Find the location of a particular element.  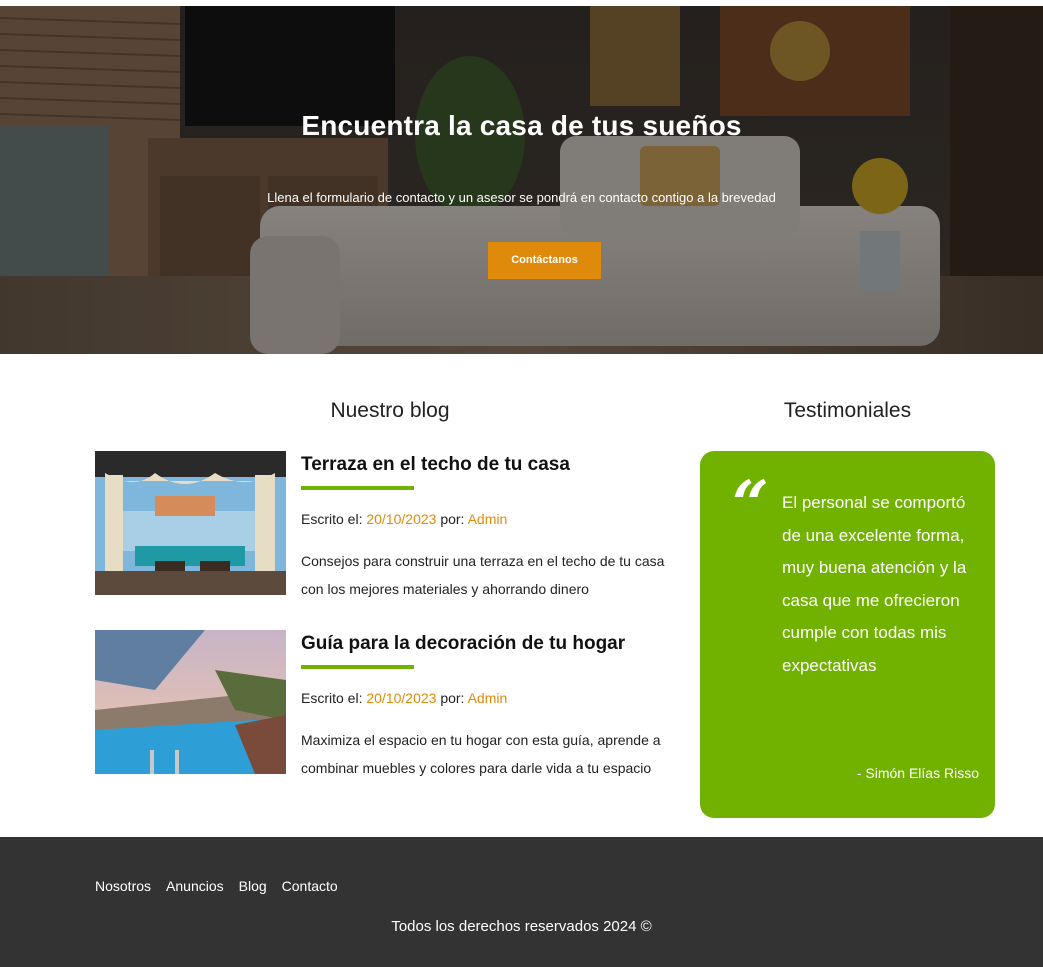

contact-button: Contáctanos is located at coordinates (544, 260).